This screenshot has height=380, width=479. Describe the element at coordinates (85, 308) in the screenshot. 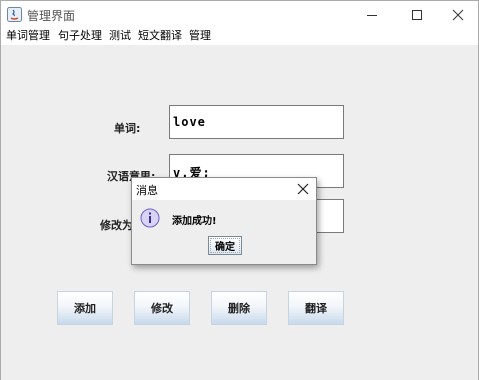

I see `add-button: 添加` at that location.